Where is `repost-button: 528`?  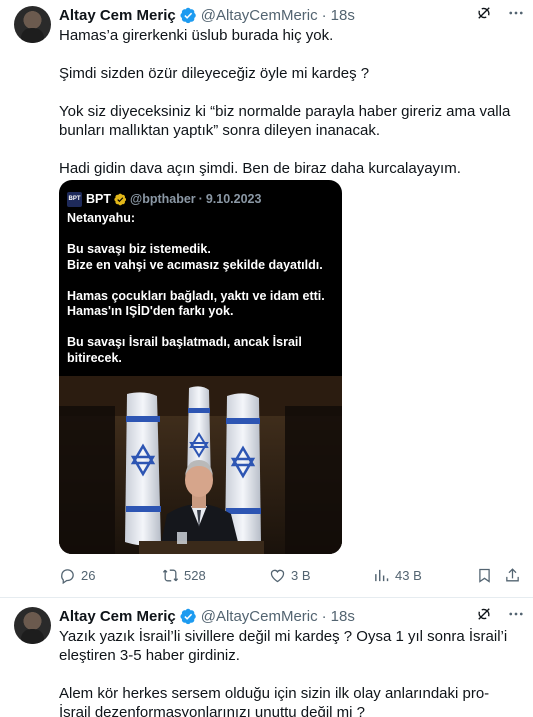
repost-button: 528 is located at coordinates (184, 575).